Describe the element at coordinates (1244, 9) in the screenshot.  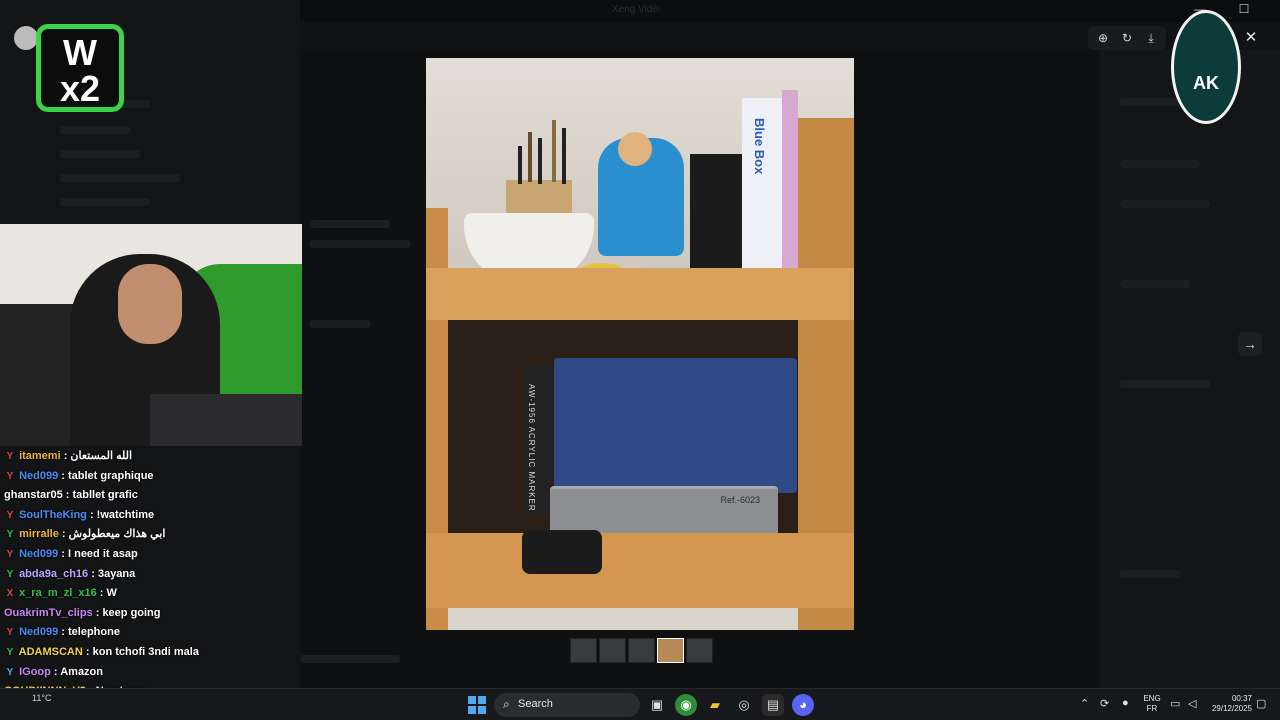
I see `maximize-icon: ☐` at that location.